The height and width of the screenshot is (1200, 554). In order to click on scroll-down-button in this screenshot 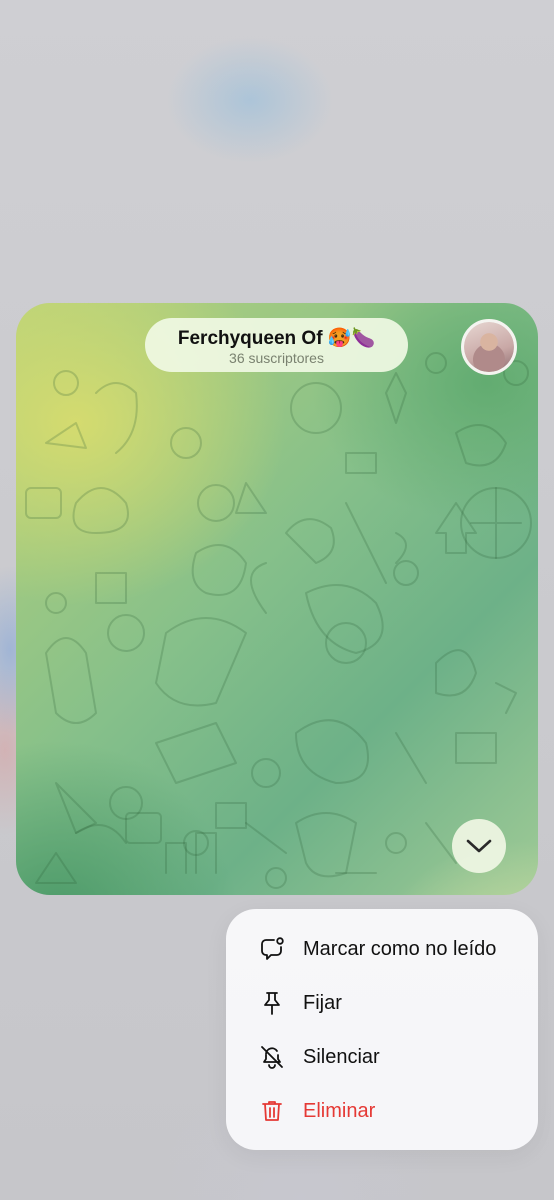, I will do `click(479, 846)`.